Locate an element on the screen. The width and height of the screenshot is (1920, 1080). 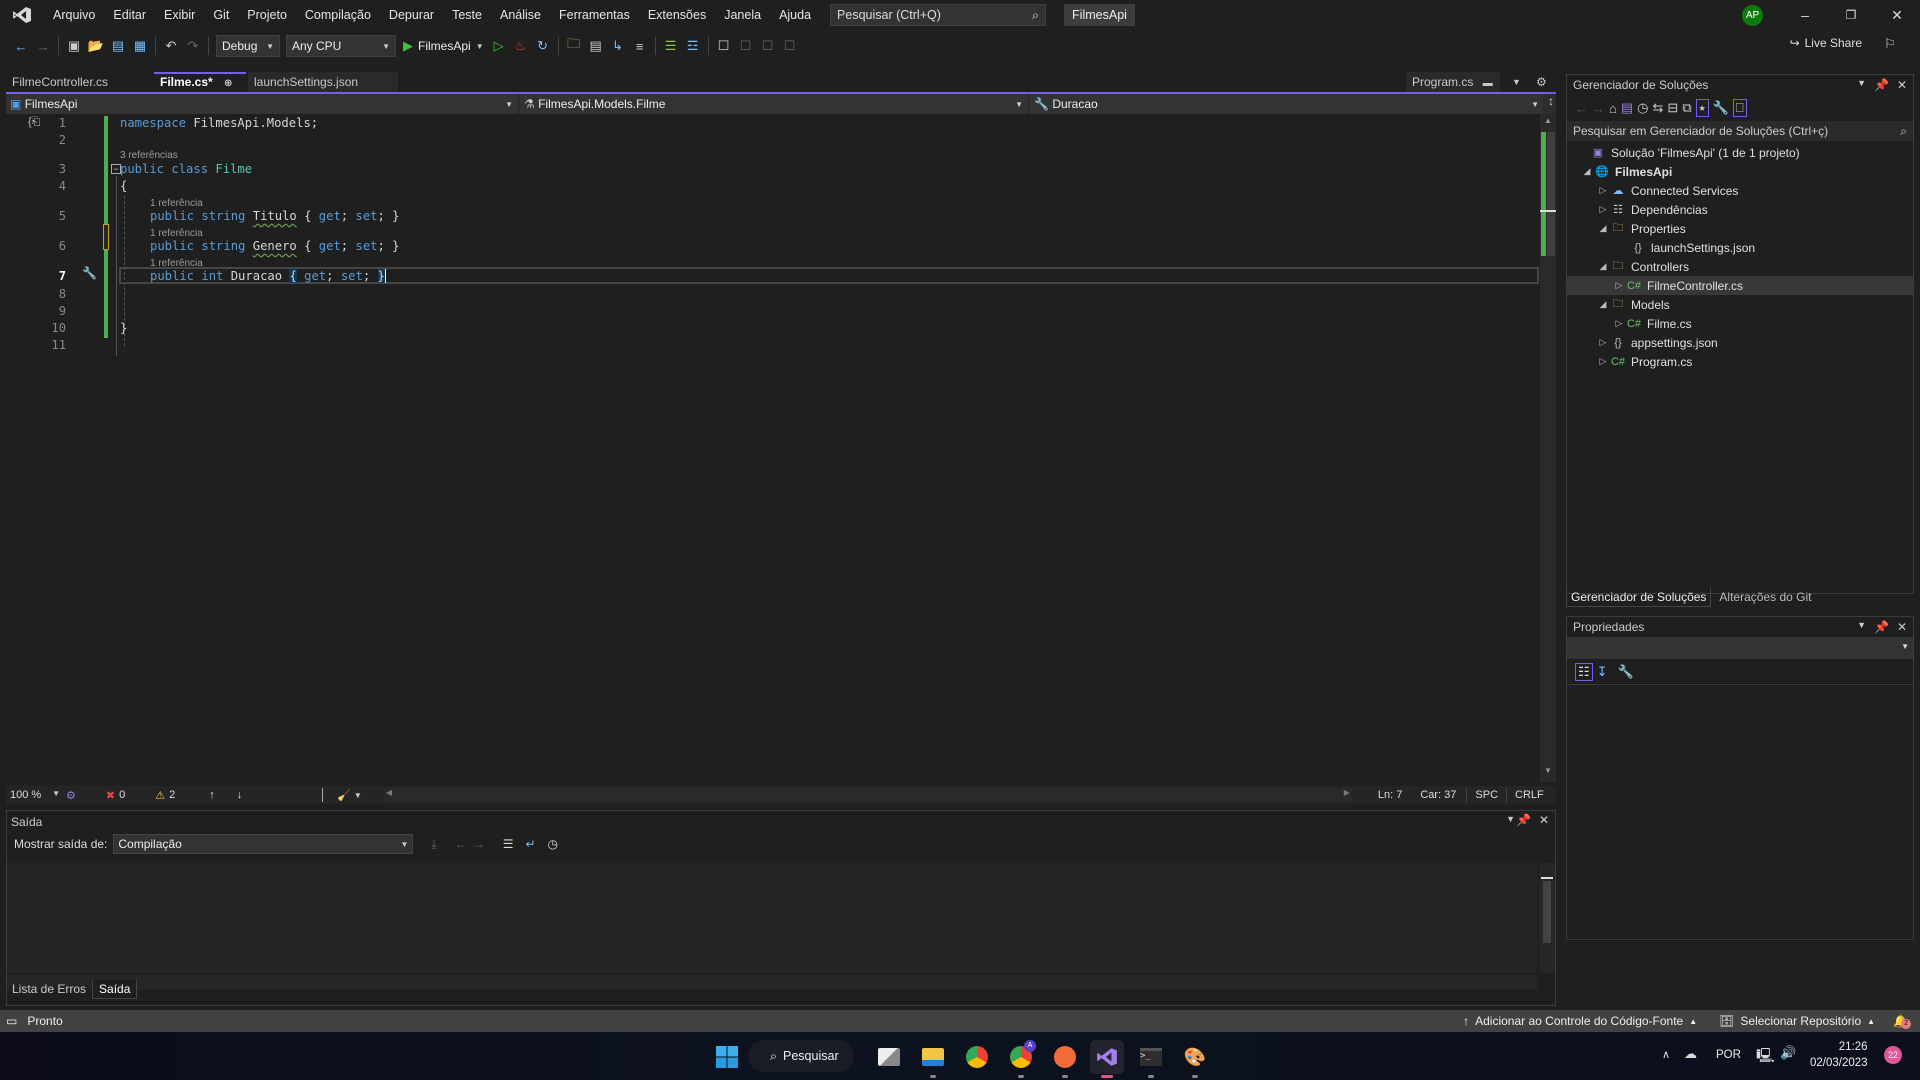
pending-changes-filter-icon: ◷ is located at coordinates (1642, 108).